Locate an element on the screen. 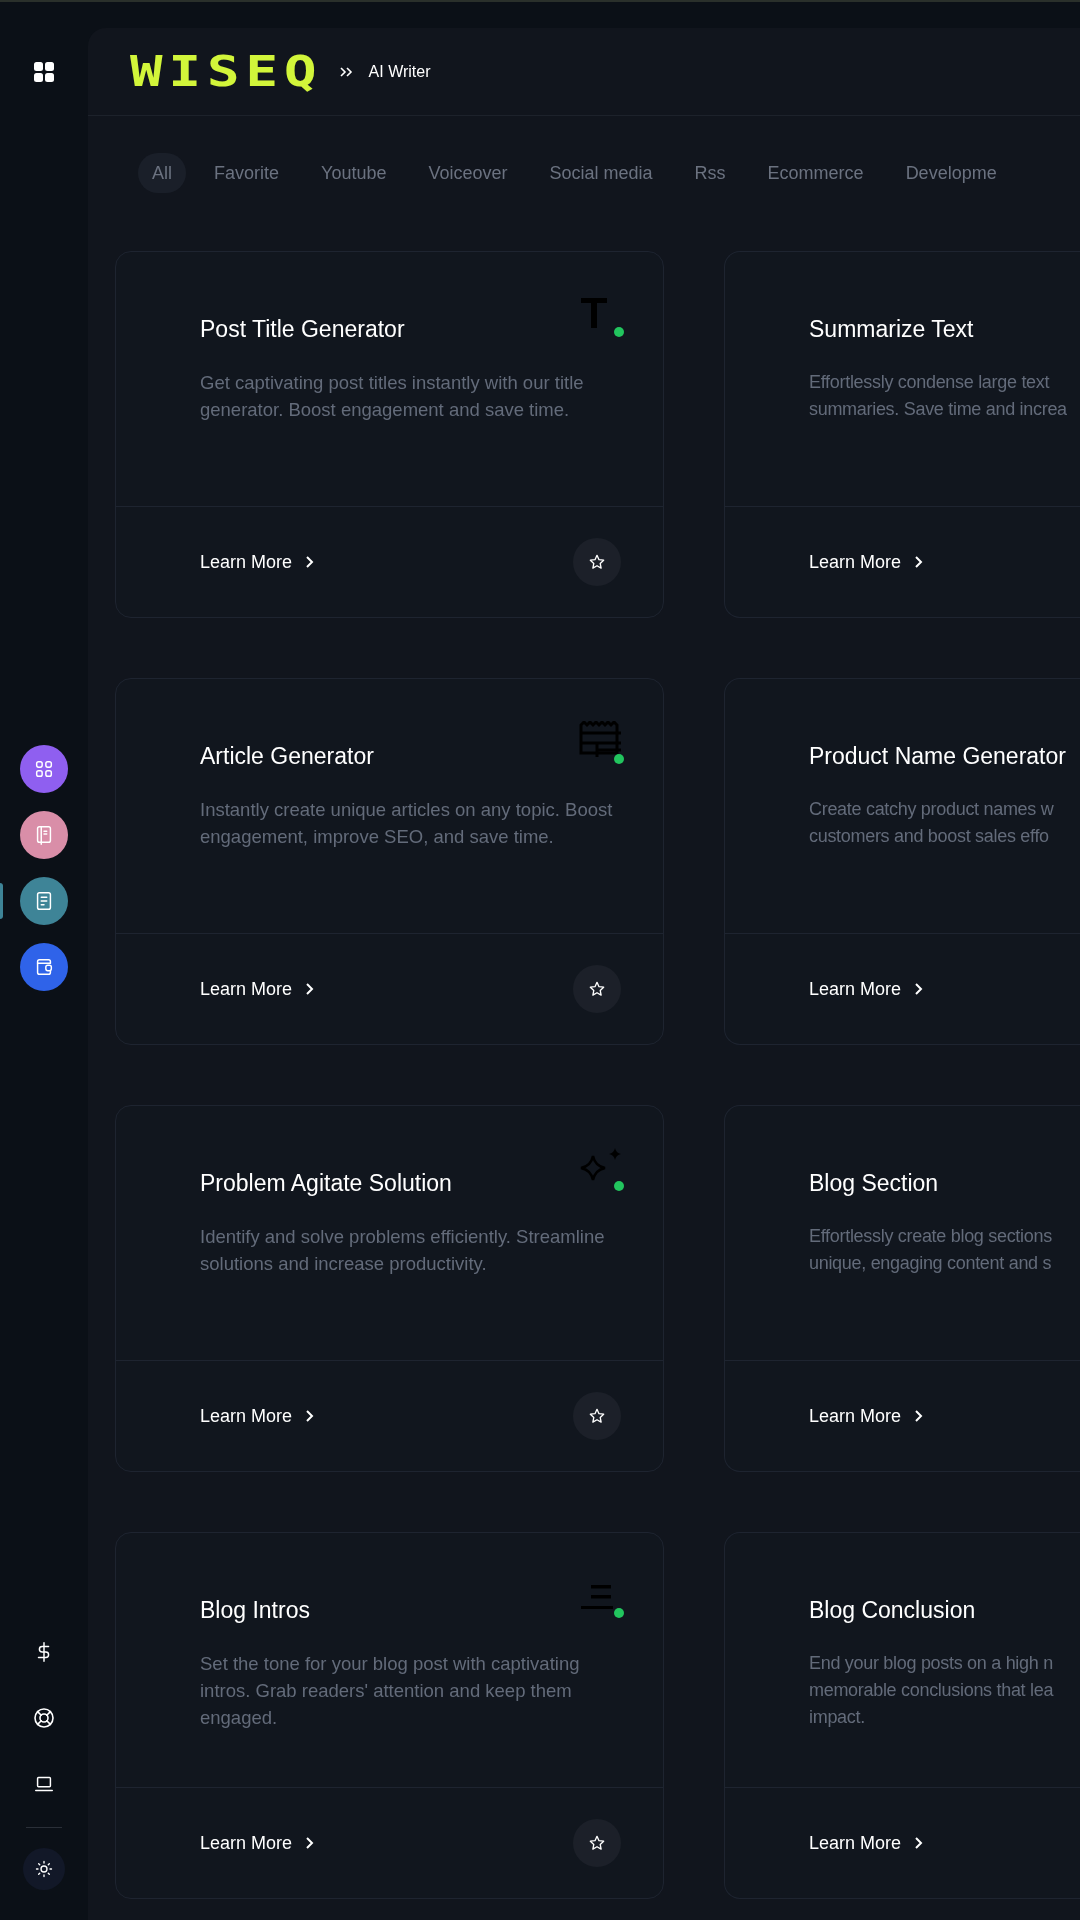 The height and width of the screenshot is (1920, 1080). filter-tab: Developme is located at coordinates (951, 173).